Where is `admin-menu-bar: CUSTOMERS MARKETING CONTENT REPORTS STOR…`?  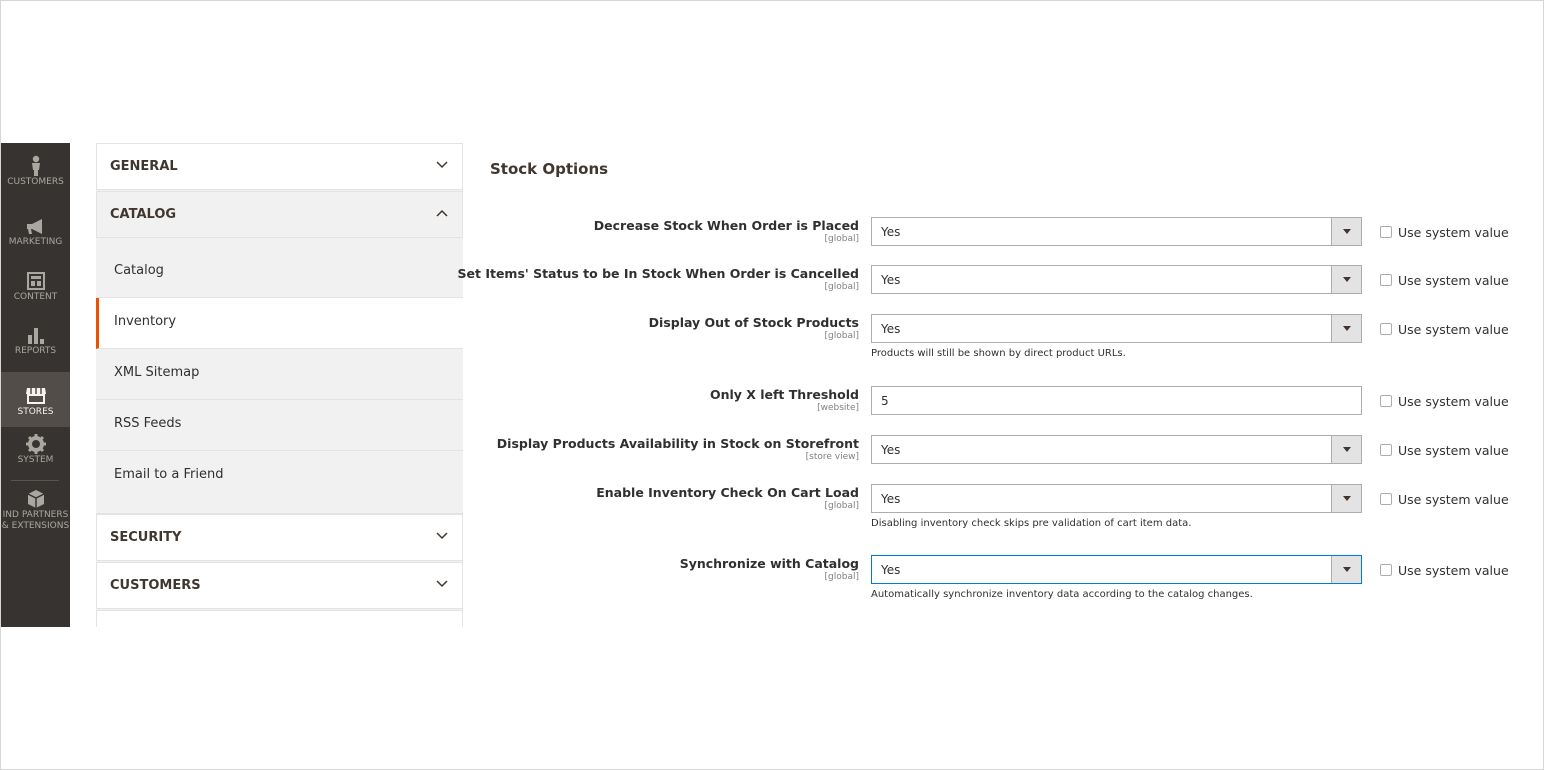 admin-menu-bar: CUSTOMERS MARKETING CONTENT REPORTS STOR… is located at coordinates (35, 385).